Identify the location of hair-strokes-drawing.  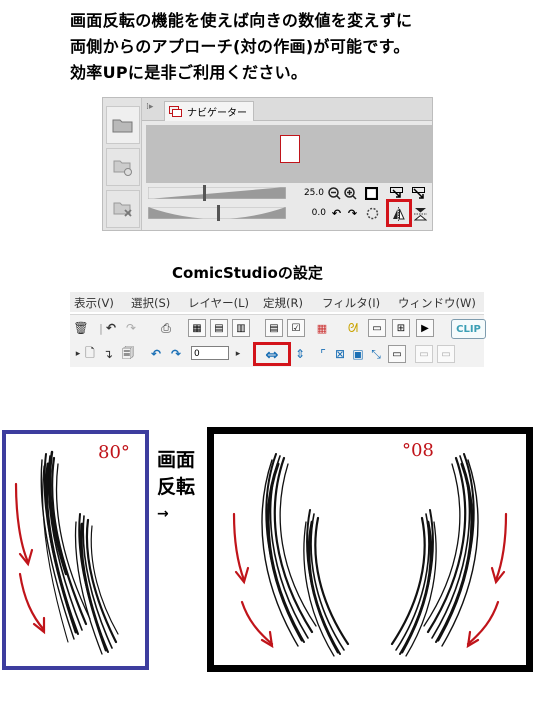
(66, 552).